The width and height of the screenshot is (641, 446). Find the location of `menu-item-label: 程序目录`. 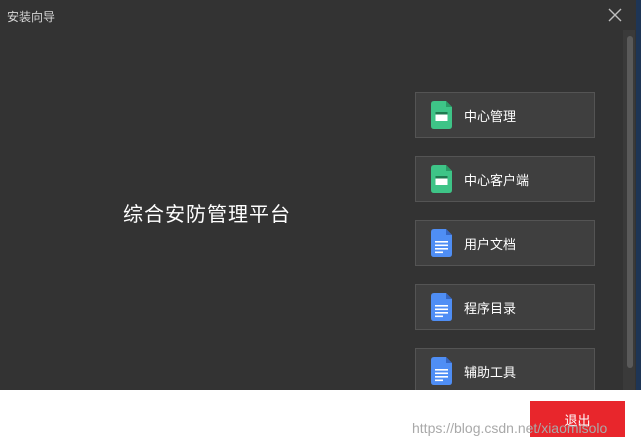

menu-item-label: 程序目录 is located at coordinates (490, 309).